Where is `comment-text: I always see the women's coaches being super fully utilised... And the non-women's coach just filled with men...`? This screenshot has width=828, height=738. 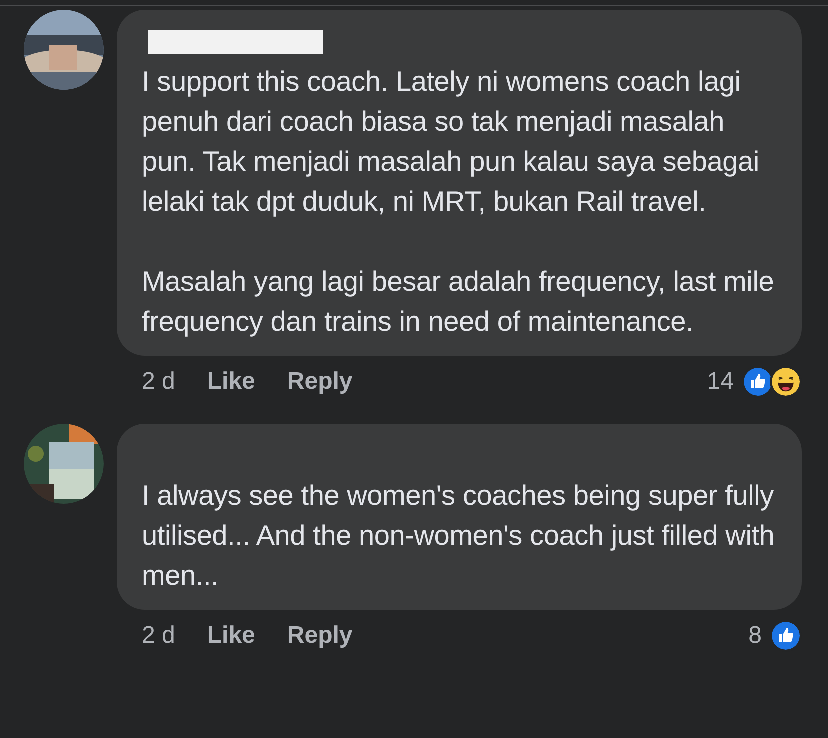 comment-text: I always see the women's coaches being super fully utilised... And the non-women's coach just filled with men... is located at coordinates (459, 536).